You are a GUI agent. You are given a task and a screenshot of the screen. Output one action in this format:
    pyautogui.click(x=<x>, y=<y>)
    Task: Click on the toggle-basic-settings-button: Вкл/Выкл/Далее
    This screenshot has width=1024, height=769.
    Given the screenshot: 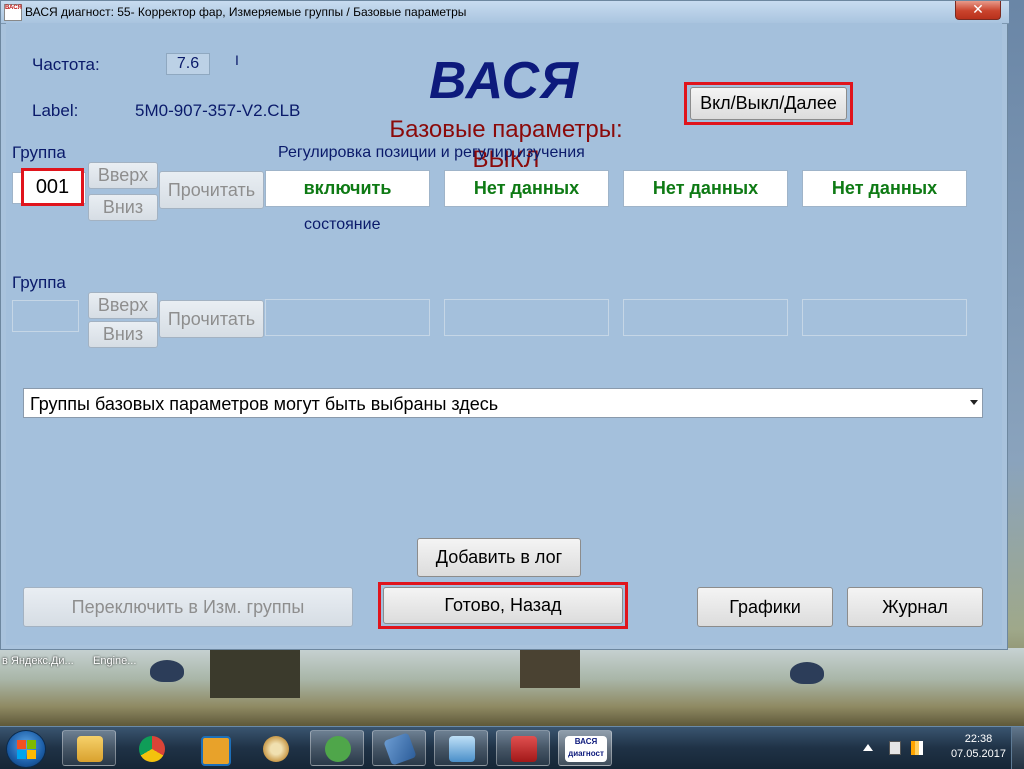 What is the action you would take?
    pyautogui.click(x=768, y=103)
    